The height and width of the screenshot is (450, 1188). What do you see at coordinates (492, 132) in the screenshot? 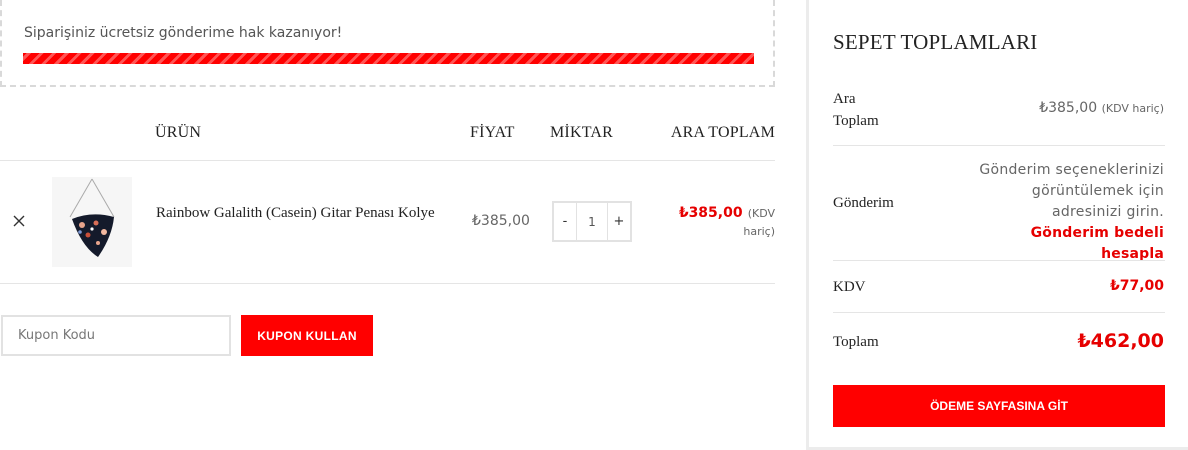
I see `header-price: FİYAT` at bounding box center [492, 132].